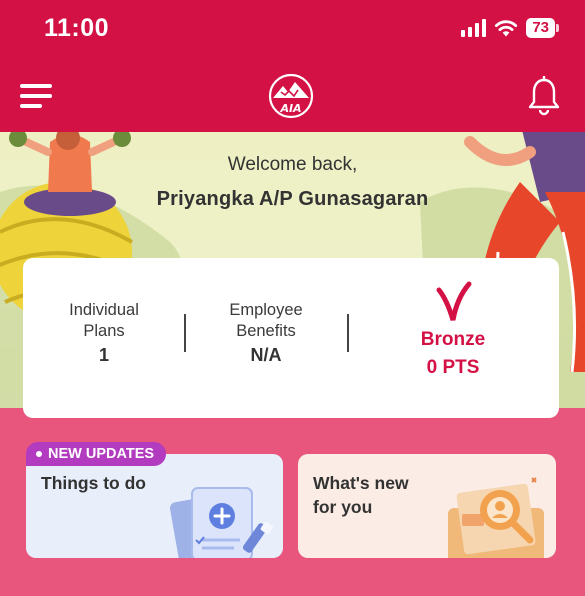 The image size is (585, 596). I want to click on status-icons: 73, so click(510, 28).